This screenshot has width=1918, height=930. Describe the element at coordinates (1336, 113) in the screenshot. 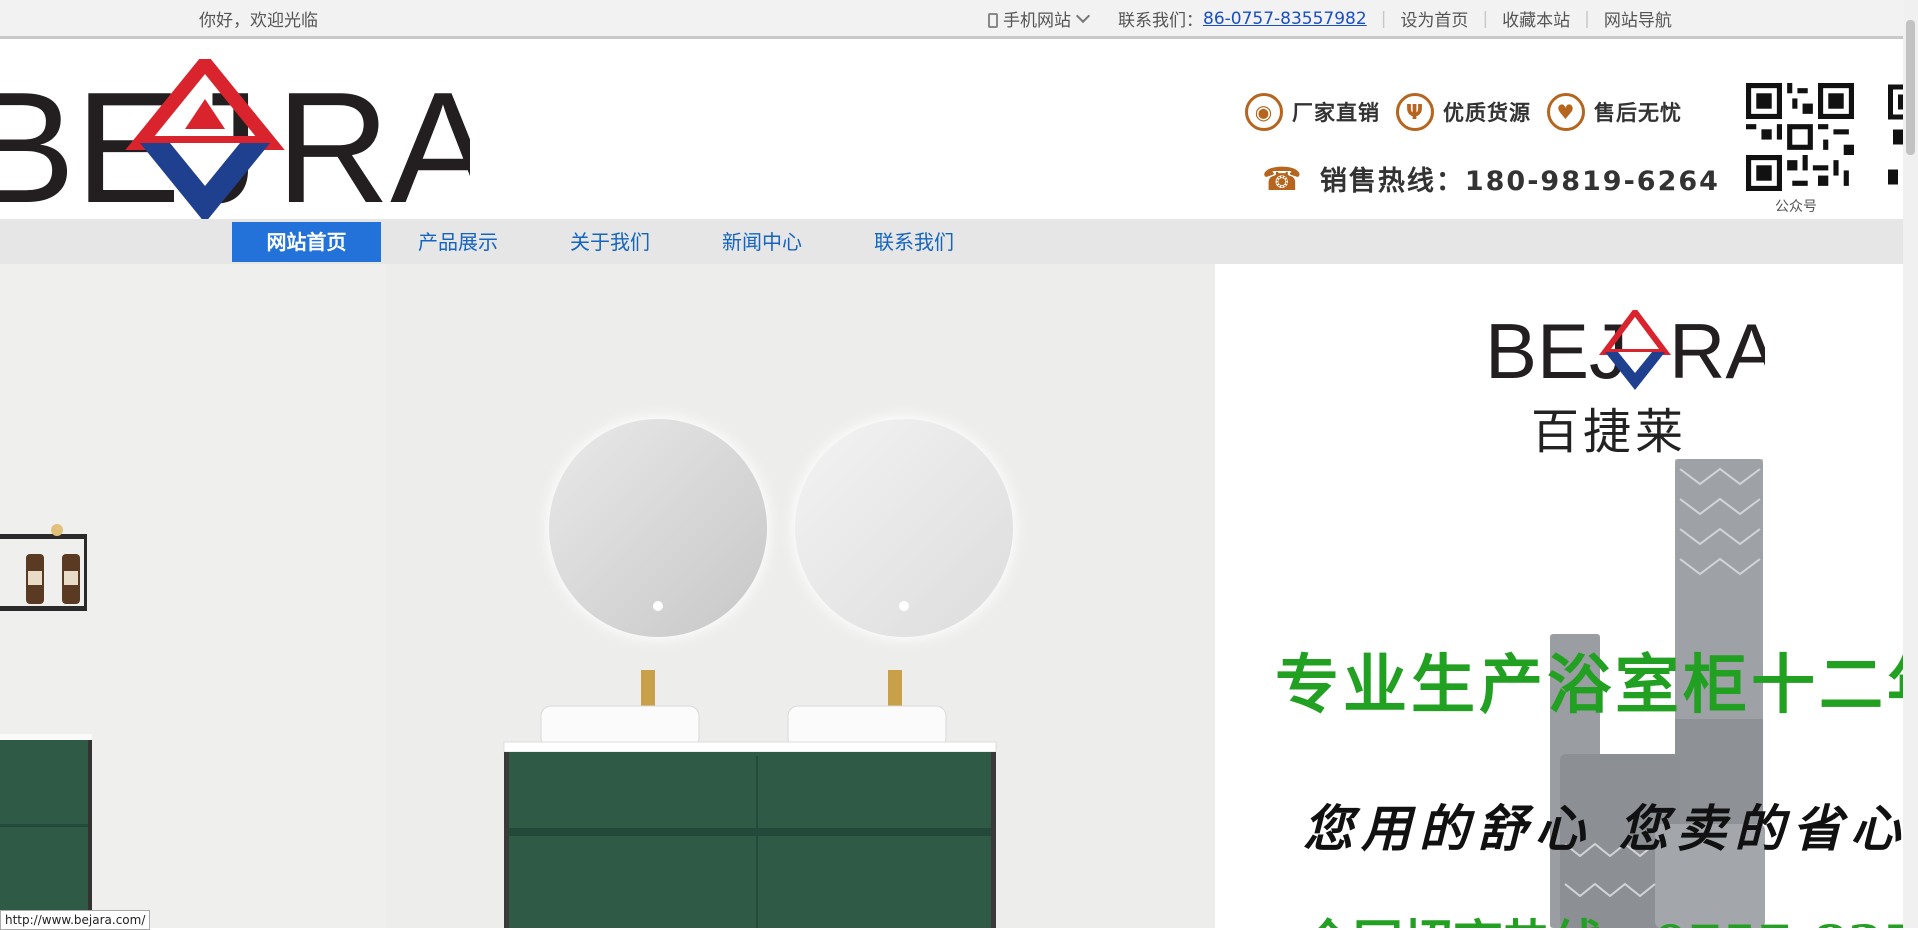

I see `badge-label: 厂家直销` at that location.